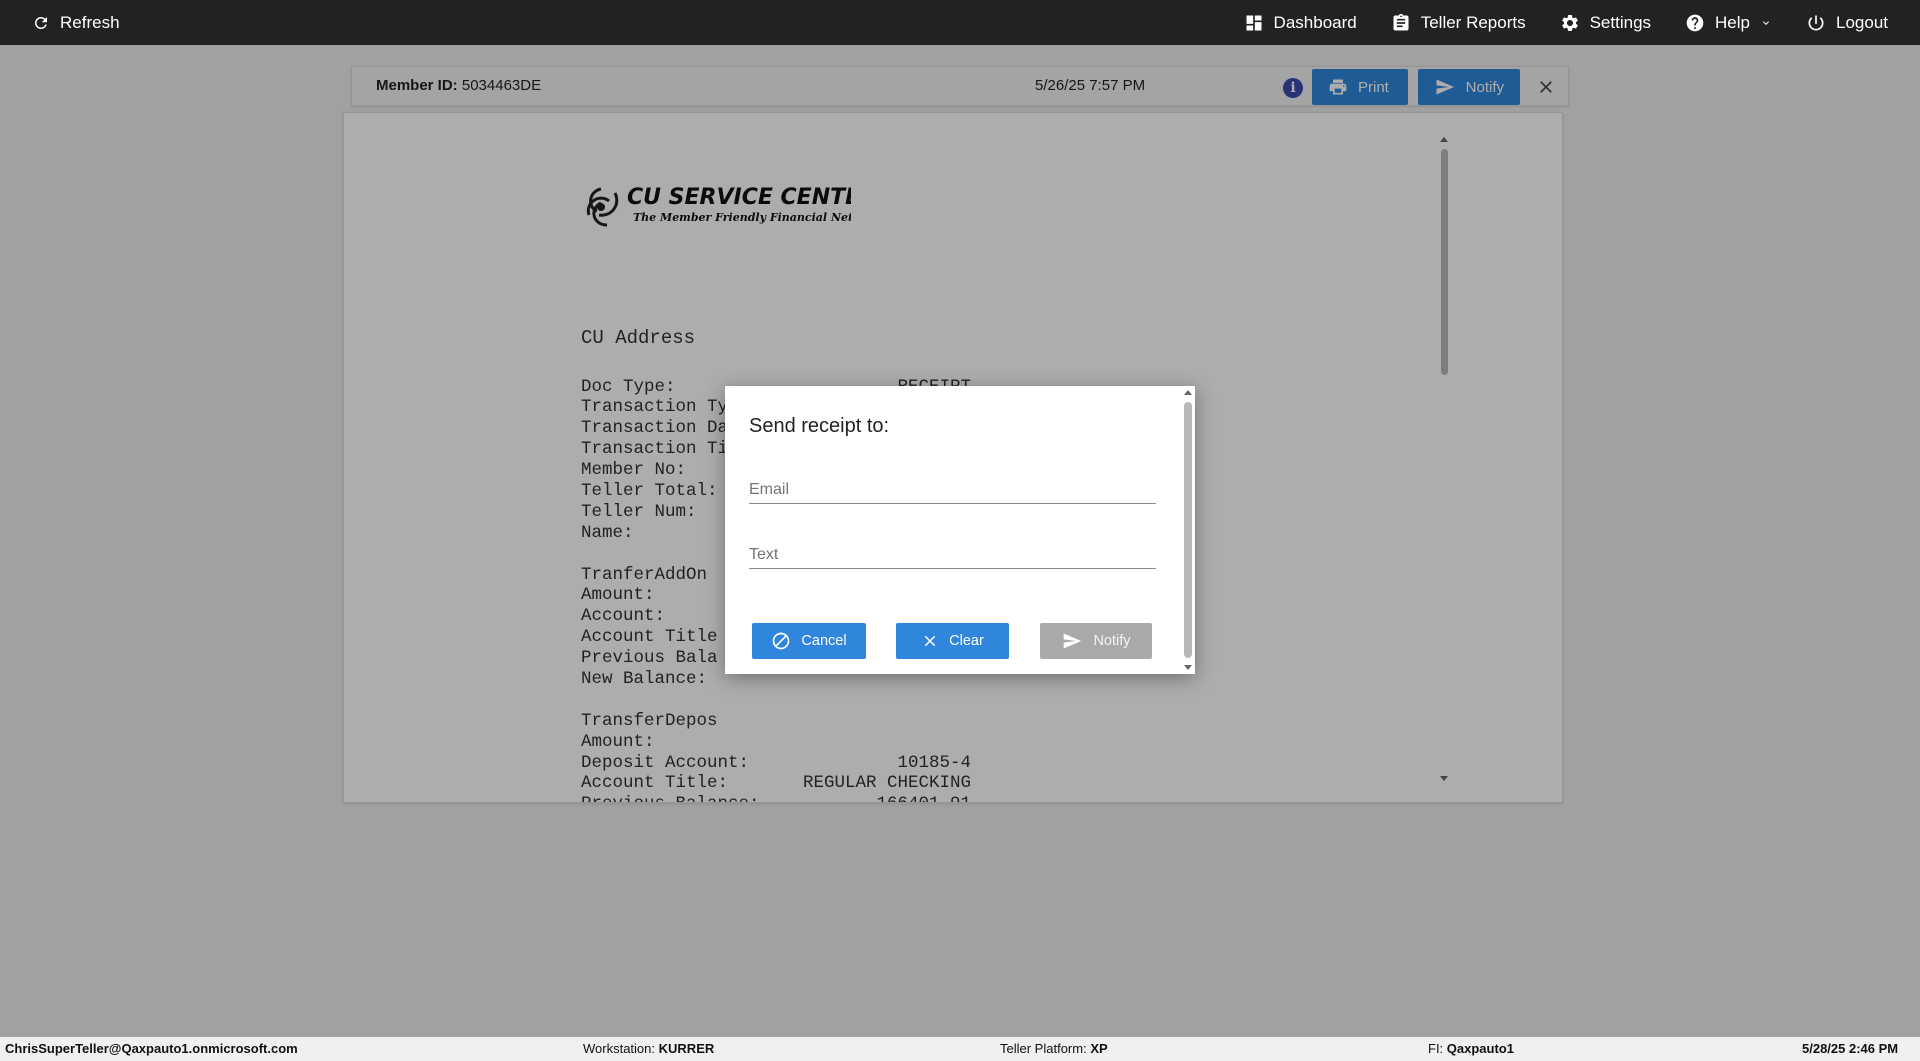 Image resolution: width=1920 pixels, height=1061 pixels. What do you see at coordinates (824, 641) in the screenshot?
I see `cancel-button-label: Cancel` at bounding box center [824, 641].